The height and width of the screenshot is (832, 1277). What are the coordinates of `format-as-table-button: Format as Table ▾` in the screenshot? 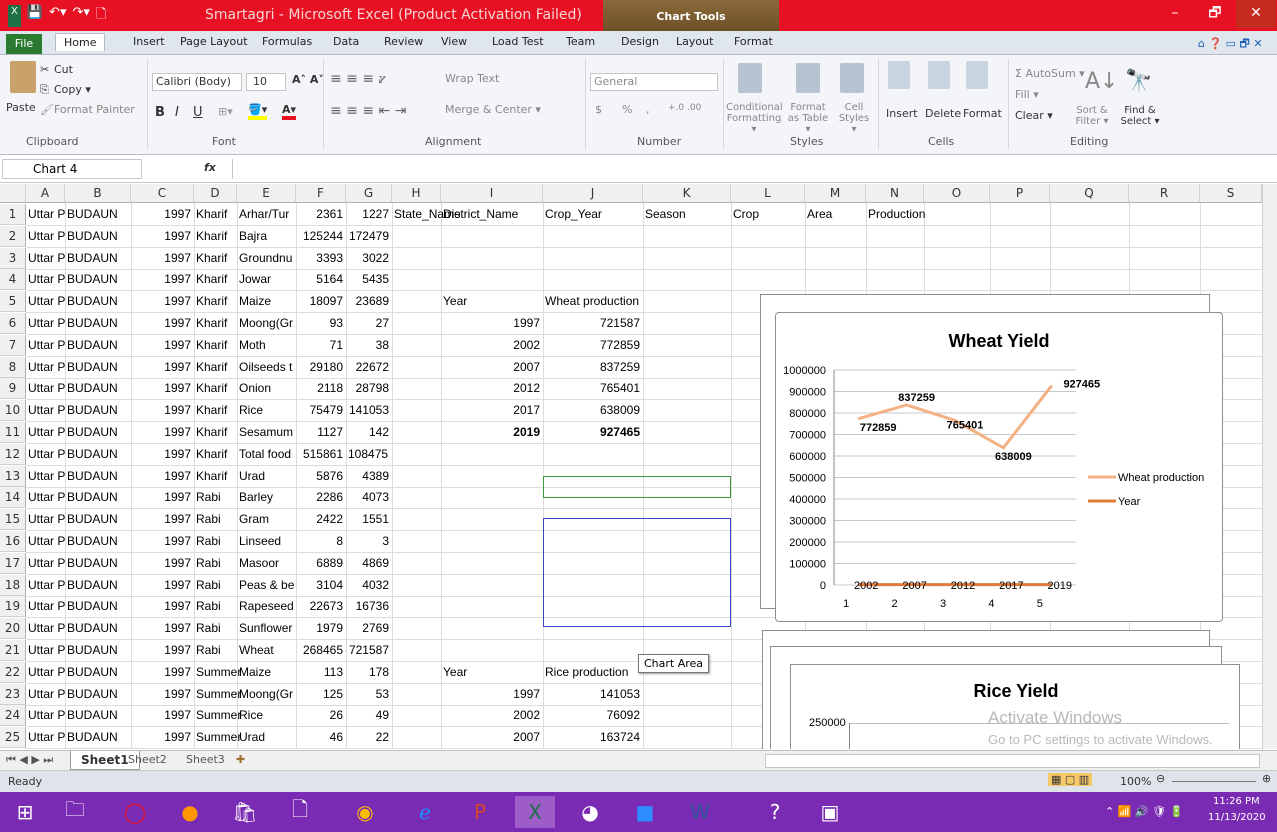 It's located at (808, 118).